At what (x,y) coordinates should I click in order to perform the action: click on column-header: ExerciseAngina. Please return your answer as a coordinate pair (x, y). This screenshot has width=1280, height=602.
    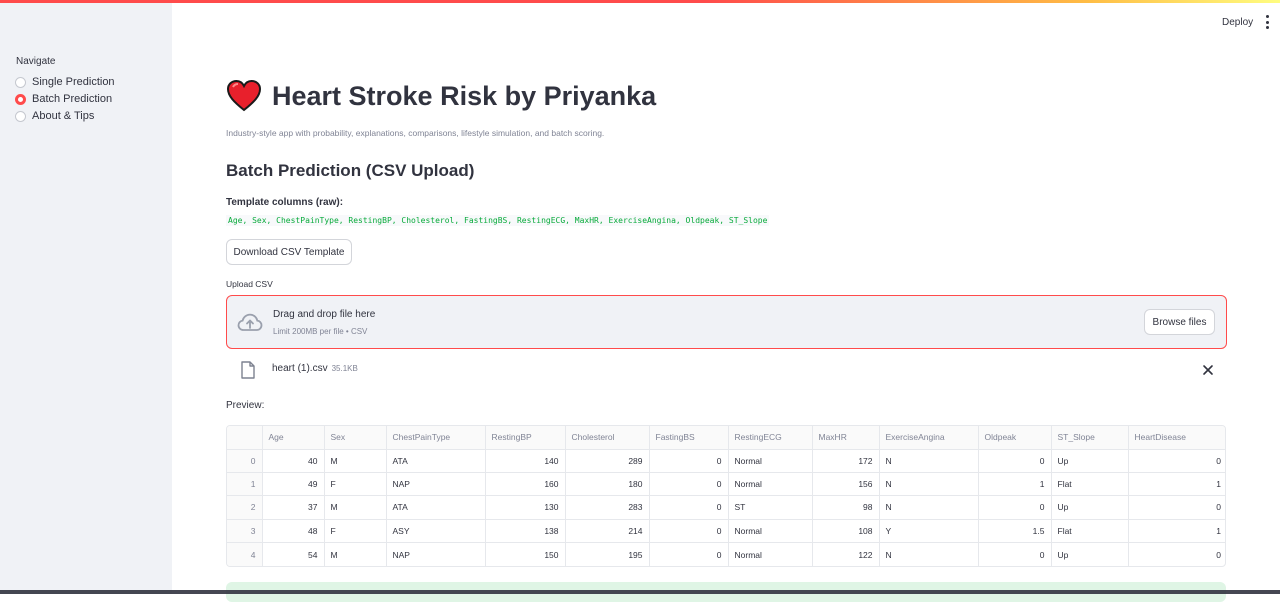
    Looking at the image, I should click on (929, 438).